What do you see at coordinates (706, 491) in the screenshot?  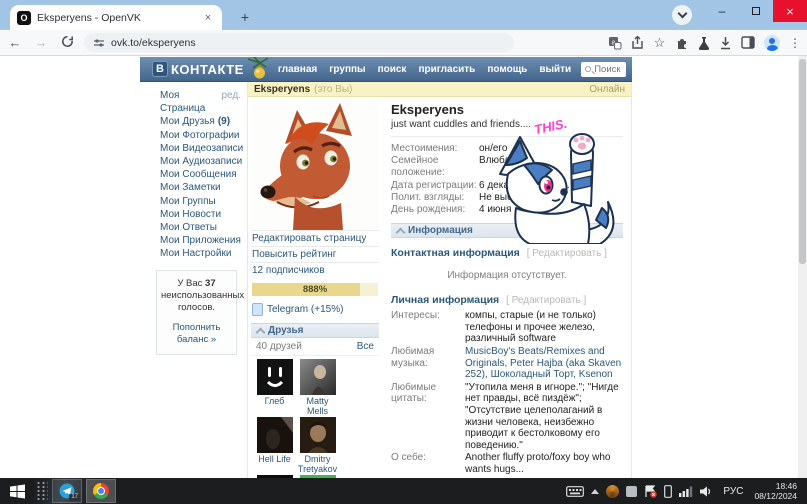 I see `volume-icon` at bounding box center [706, 491].